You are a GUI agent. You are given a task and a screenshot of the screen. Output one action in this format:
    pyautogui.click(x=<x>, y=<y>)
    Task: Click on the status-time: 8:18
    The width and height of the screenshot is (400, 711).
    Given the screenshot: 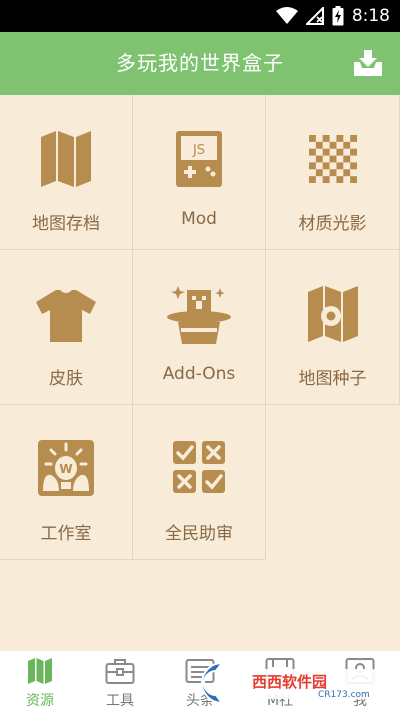 What is the action you would take?
    pyautogui.click(x=370, y=16)
    